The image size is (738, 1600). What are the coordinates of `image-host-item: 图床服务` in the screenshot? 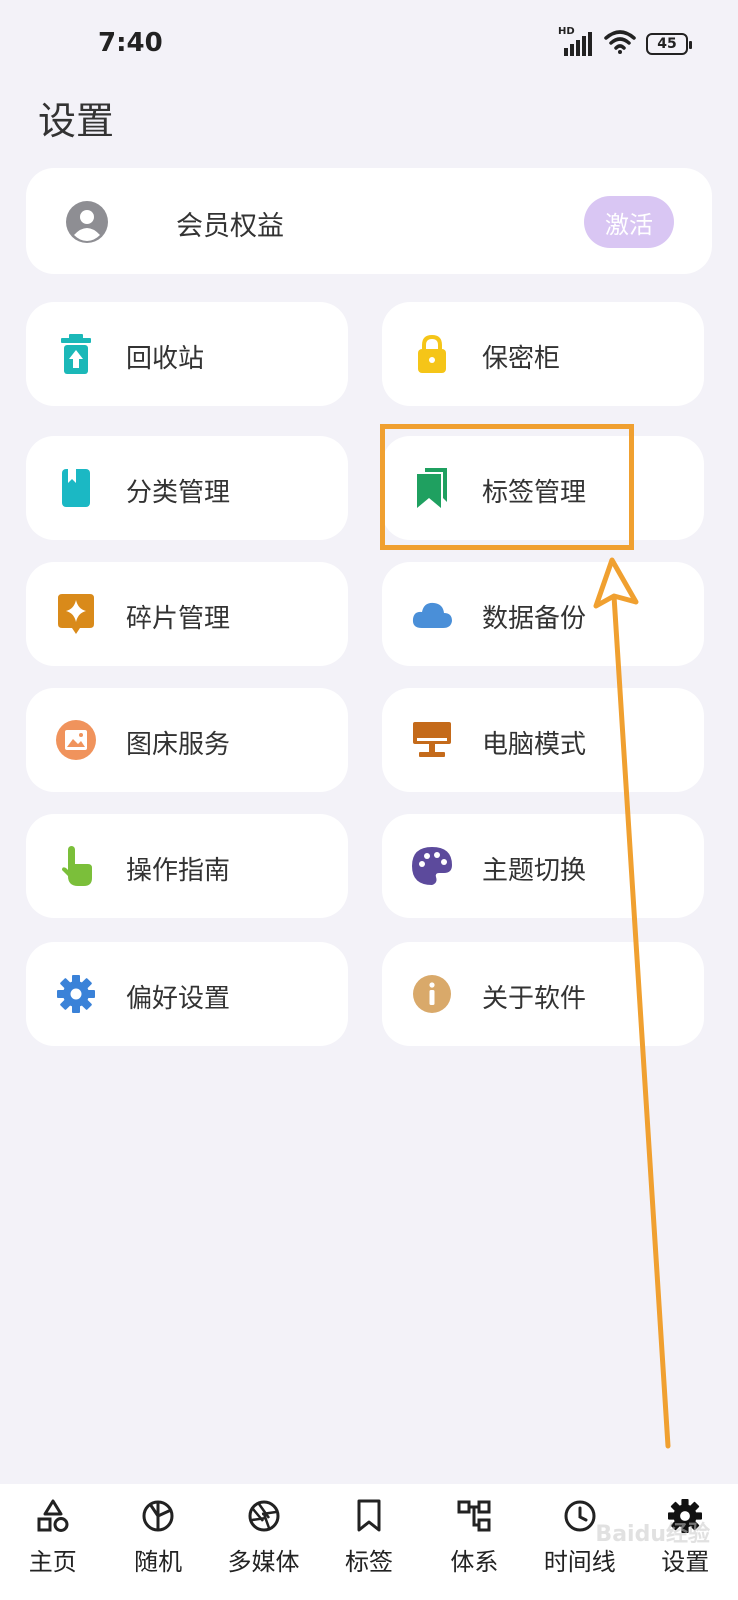 It's located at (187, 740).